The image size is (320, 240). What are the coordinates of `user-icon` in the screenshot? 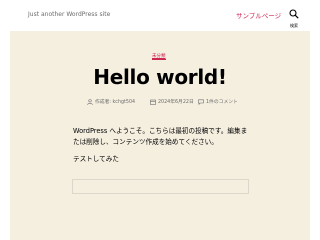 It's located at (90, 101).